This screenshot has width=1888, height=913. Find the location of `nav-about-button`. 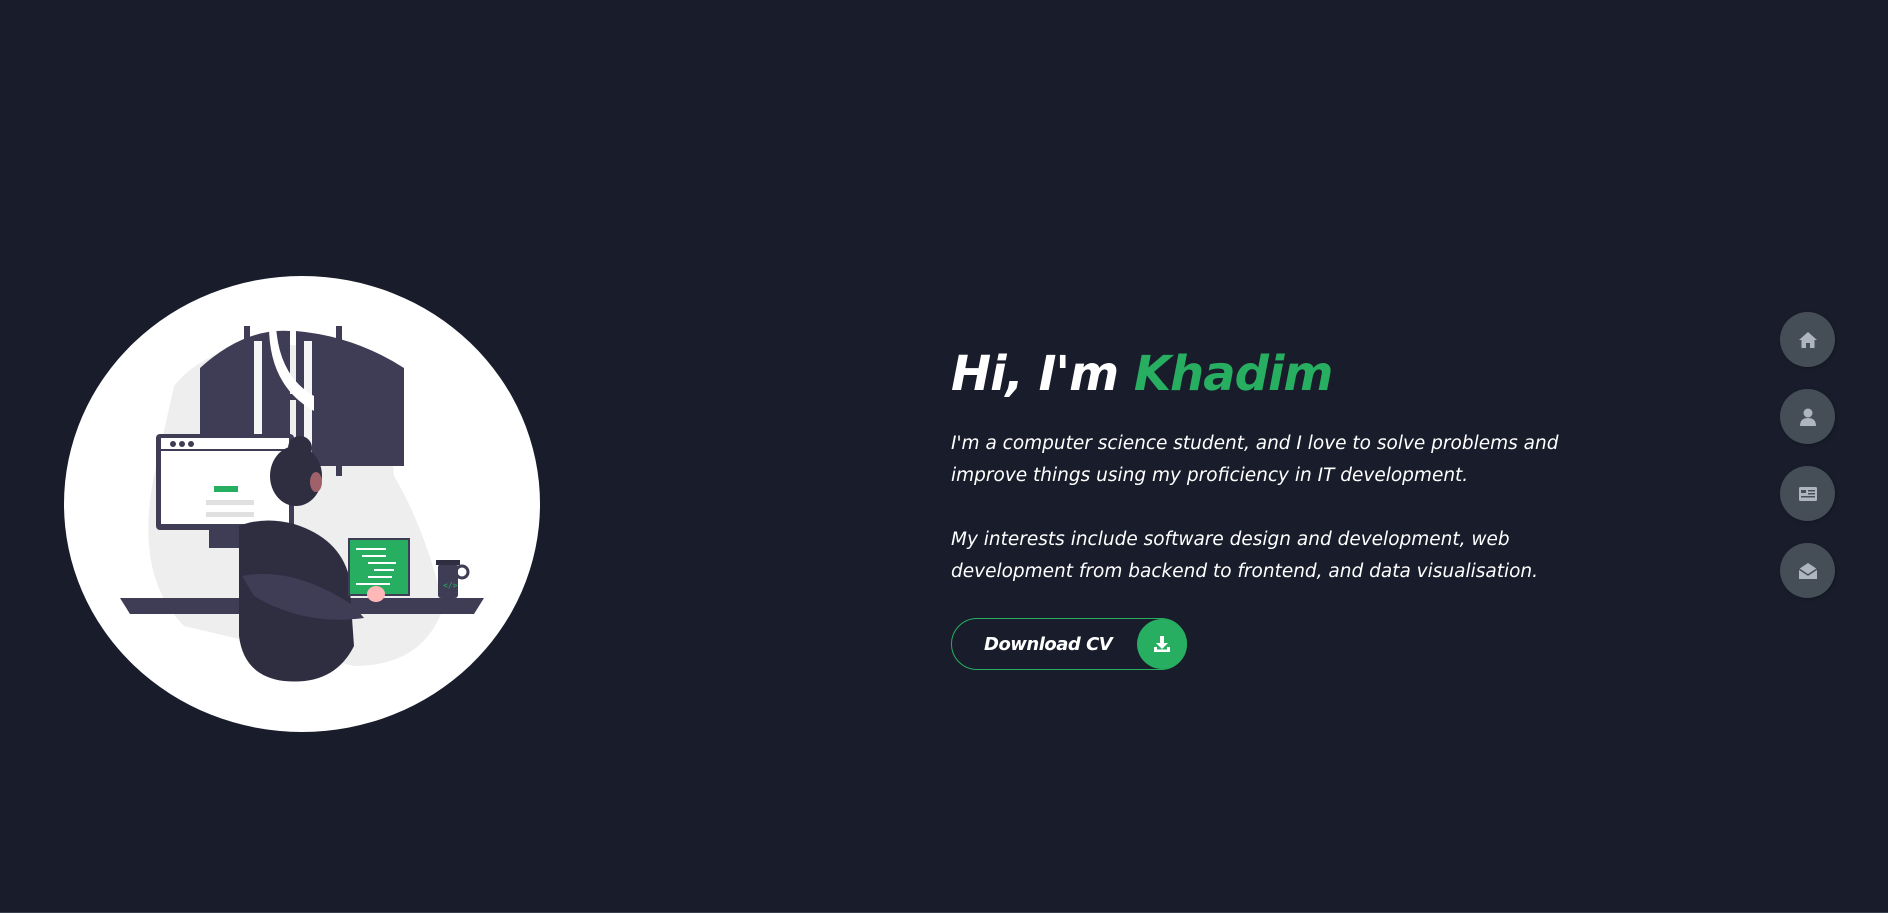

nav-about-button is located at coordinates (1807, 416).